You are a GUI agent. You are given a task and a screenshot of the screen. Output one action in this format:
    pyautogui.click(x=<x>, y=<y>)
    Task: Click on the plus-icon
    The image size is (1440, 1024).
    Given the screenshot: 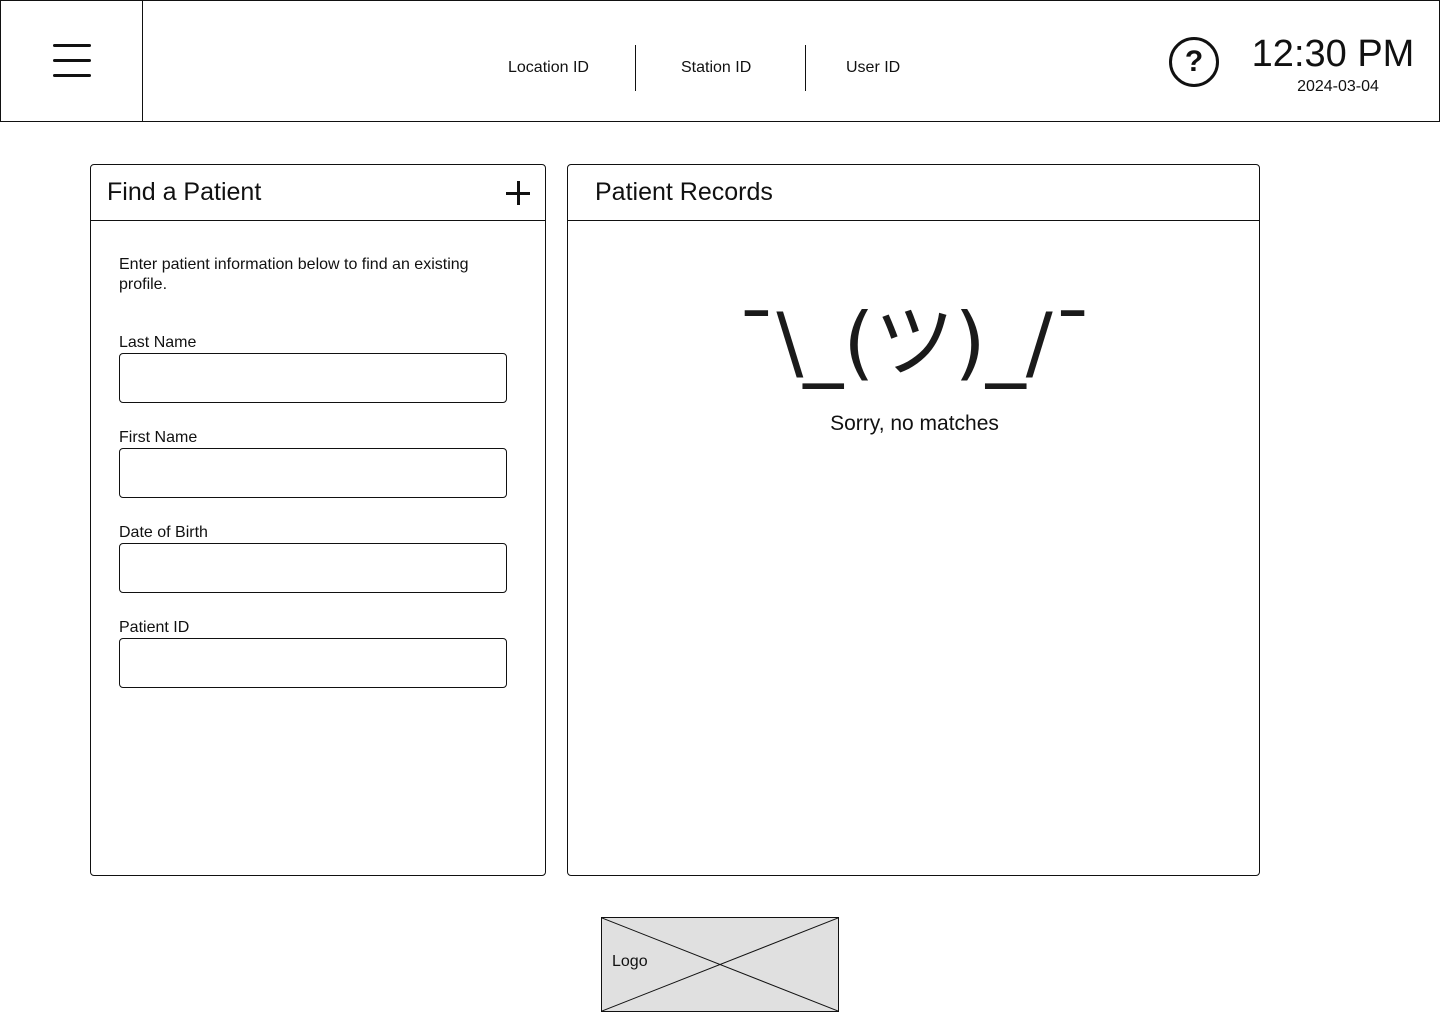 What is the action you would take?
    pyautogui.click(x=518, y=193)
    